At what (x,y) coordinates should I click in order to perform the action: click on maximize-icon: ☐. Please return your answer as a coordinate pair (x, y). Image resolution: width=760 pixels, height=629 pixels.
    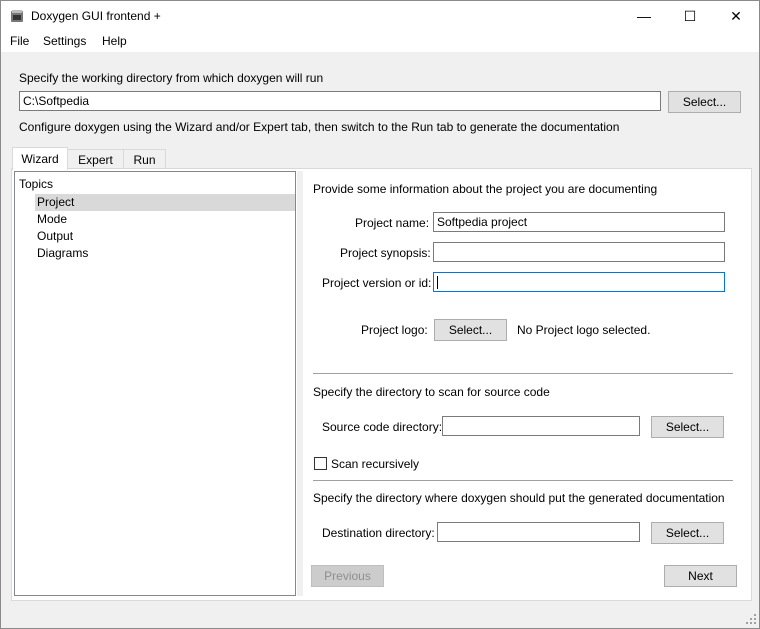
    Looking at the image, I should click on (690, 15).